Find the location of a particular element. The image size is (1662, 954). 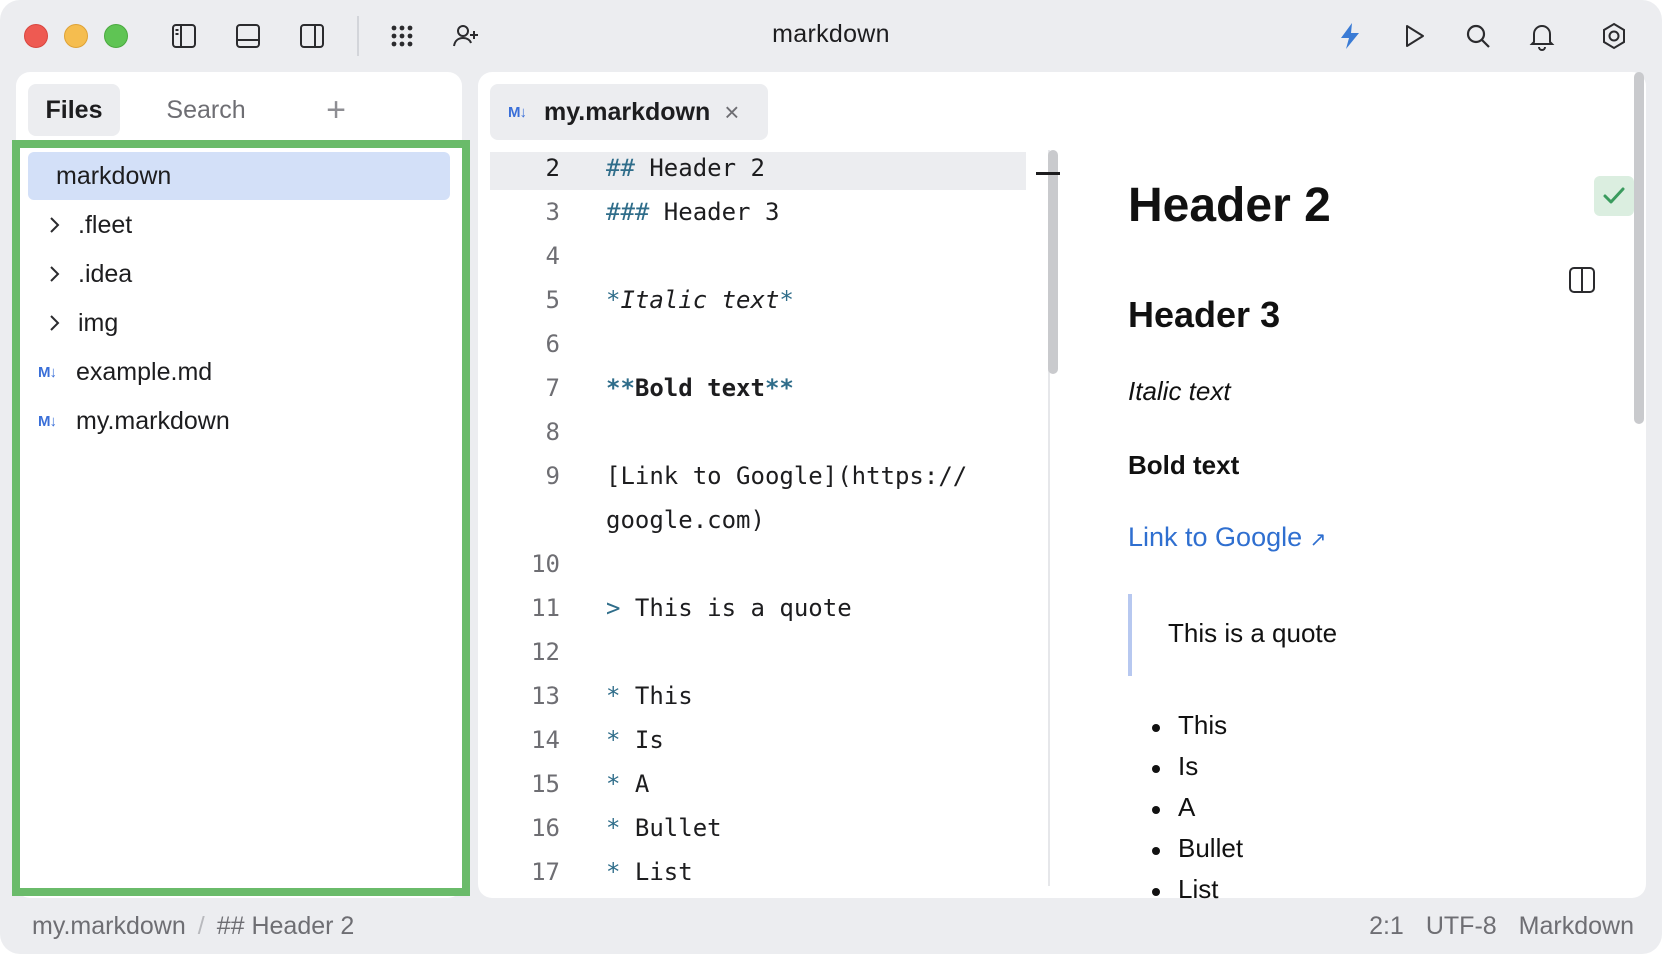

tree-item-label: example.md is located at coordinates (144, 371).